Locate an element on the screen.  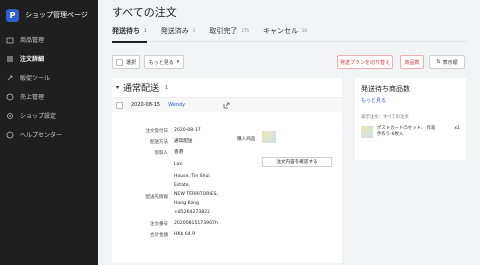
panel-item-name: ポストカード(5セット、 作家手作り-6枚入 is located at coordinates (406, 131).